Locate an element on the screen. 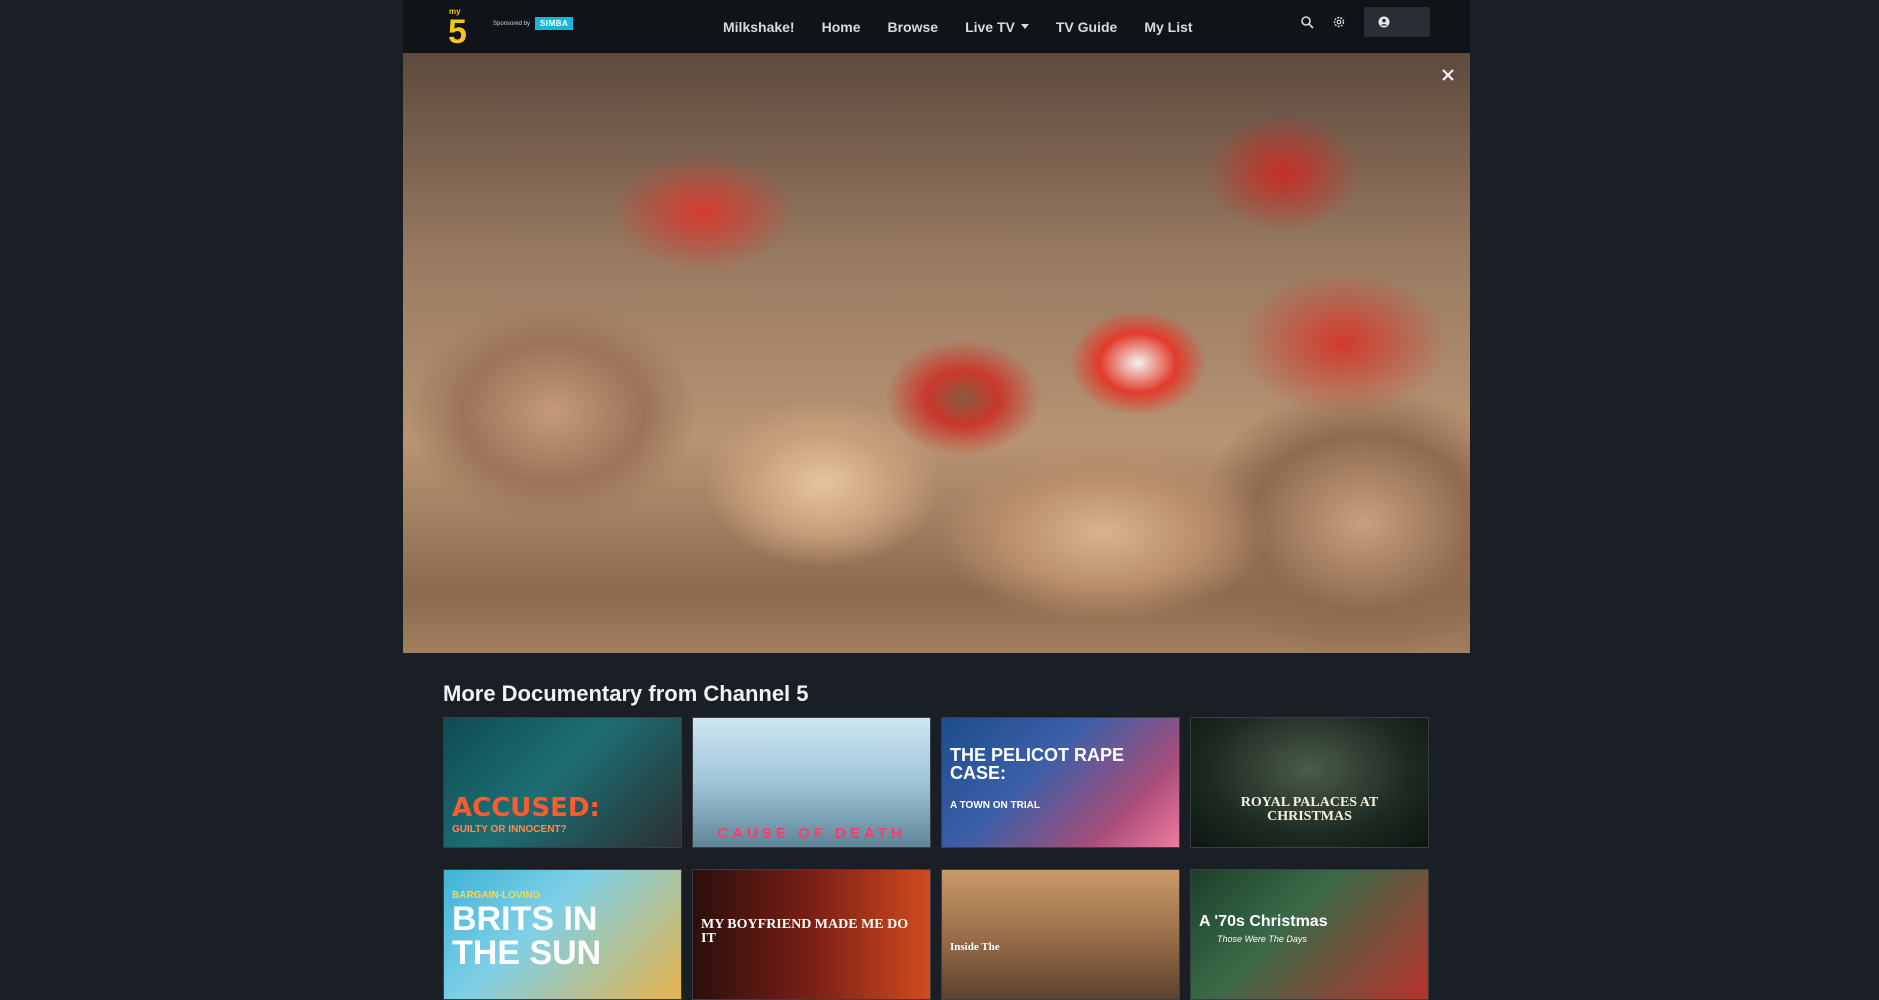 Image resolution: width=1879 pixels, height=1000 pixels. search-icon is located at coordinates (1307, 22).